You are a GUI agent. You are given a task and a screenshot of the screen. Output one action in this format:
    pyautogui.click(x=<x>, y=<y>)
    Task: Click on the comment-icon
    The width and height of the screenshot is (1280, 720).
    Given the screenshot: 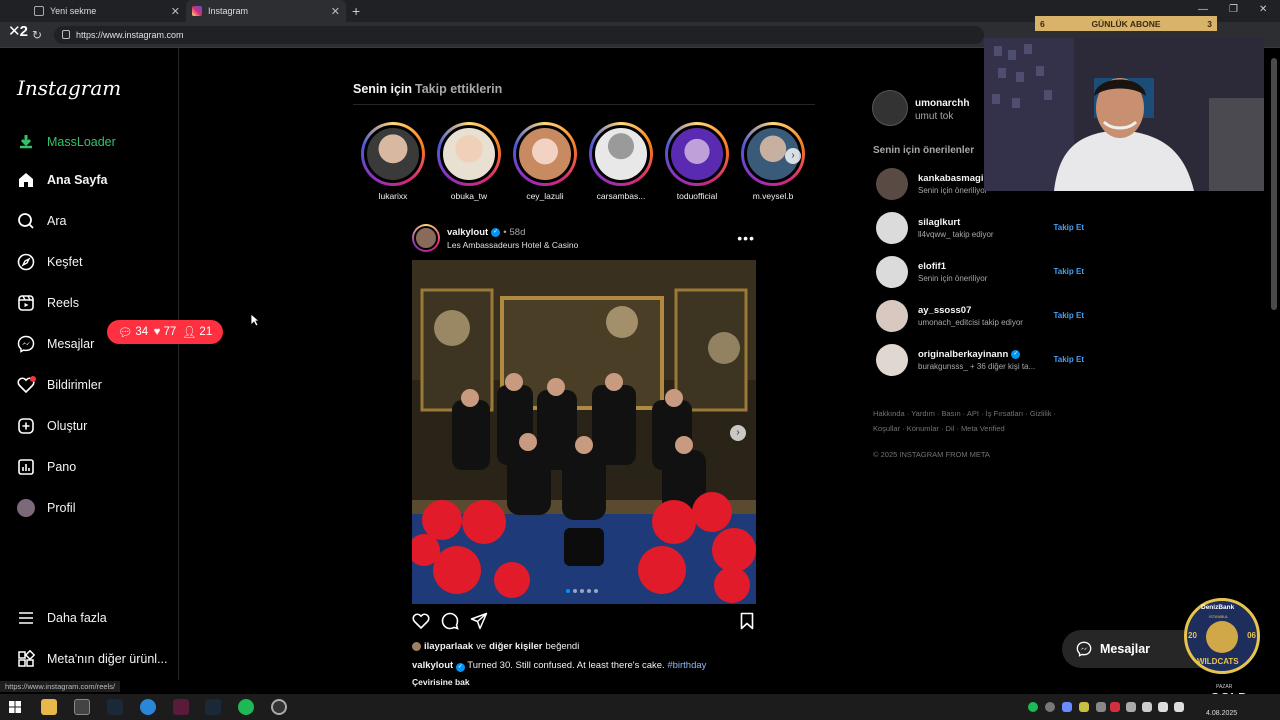 What is the action you would take?
    pyautogui.click(x=450, y=621)
    